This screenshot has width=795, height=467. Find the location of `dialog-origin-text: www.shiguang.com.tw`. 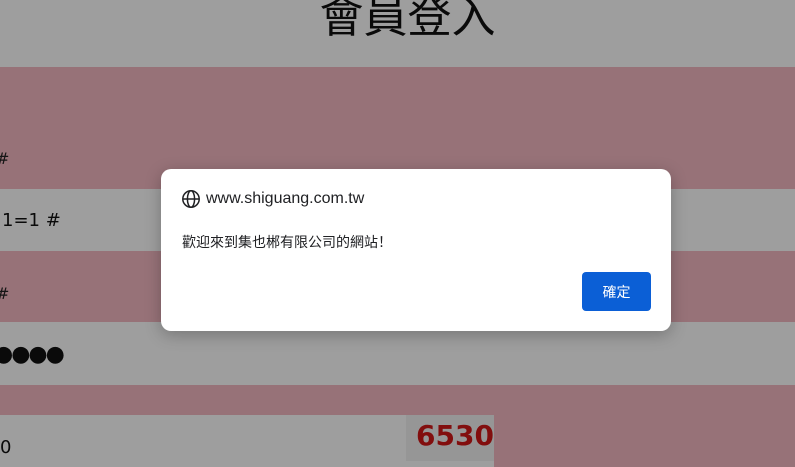

dialog-origin-text: www.shiguang.com.tw is located at coordinates (285, 198).